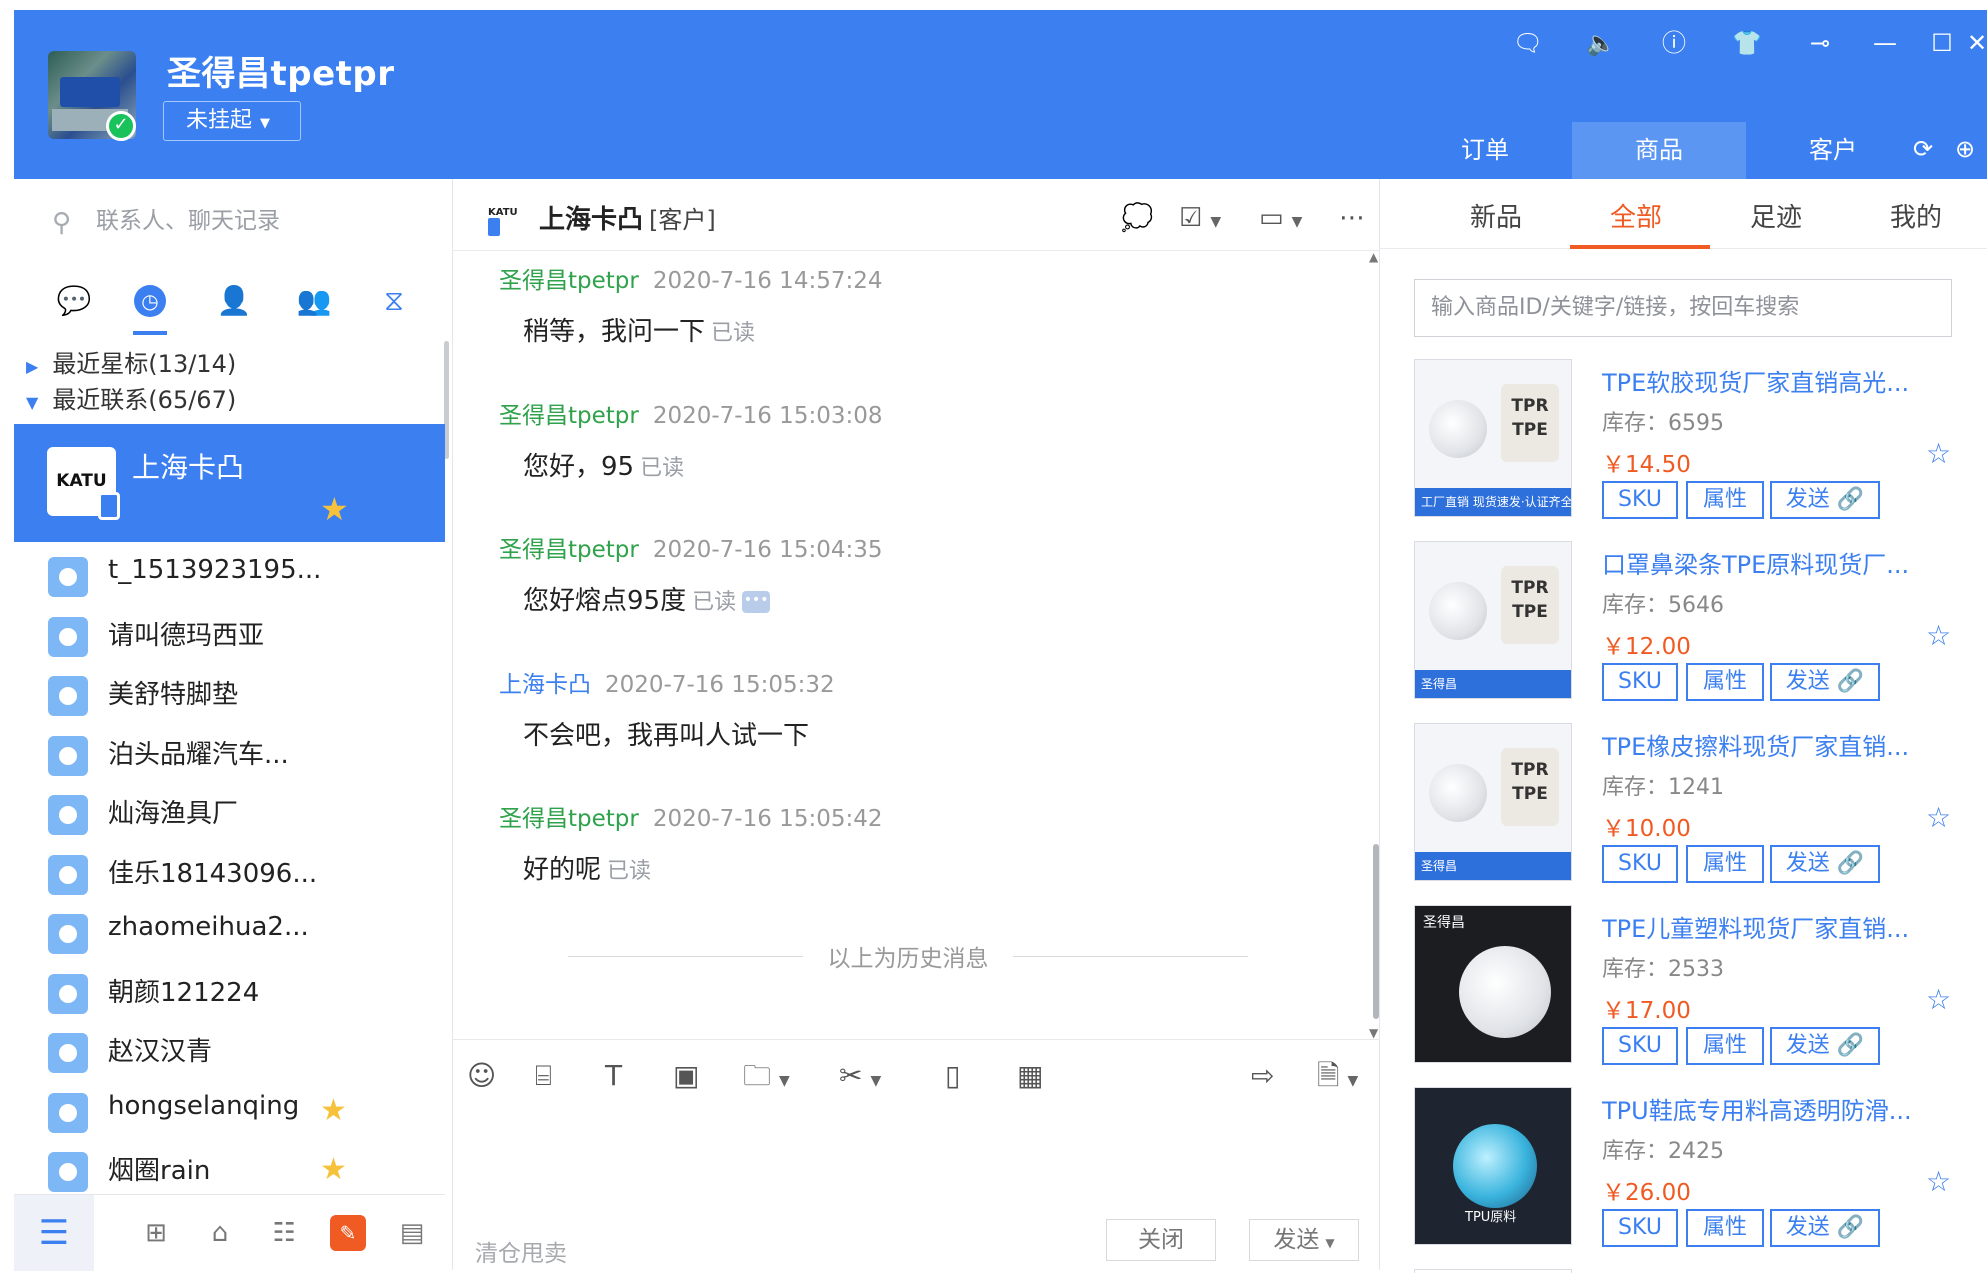  What do you see at coordinates (1493, 438) in the screenshot?
I see `goods-thumbnail: TPR TPE 工厂直销 现货速发·认证齐全` at bounding box center [1493, 438].